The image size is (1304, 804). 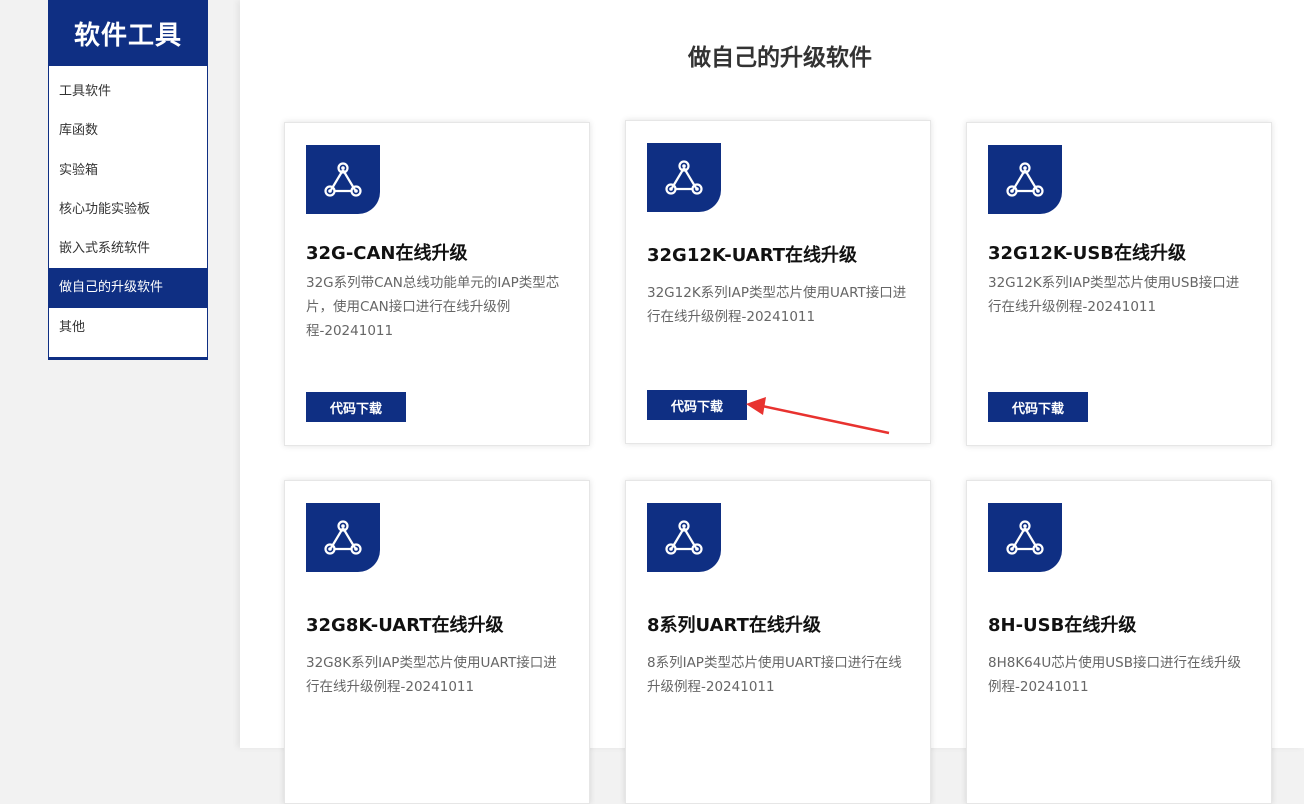 What do you see at coordinates (128, 288) in the screenshot?
I see `sidebar-item-upgrade: 做自己的升级软件` at bounding box center [128, 288].